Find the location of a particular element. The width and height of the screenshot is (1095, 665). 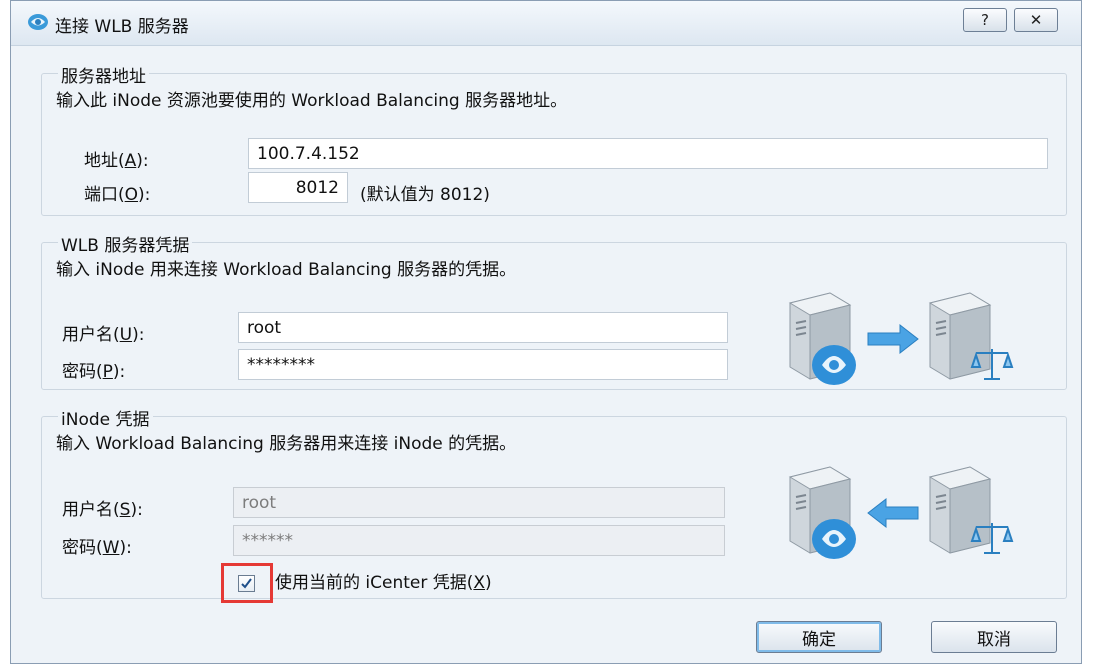

inode-credentials-description: 输入 Workload Balancing 服务器用来连接 iNode 的凭据。 is located at coordinates (286, 444).